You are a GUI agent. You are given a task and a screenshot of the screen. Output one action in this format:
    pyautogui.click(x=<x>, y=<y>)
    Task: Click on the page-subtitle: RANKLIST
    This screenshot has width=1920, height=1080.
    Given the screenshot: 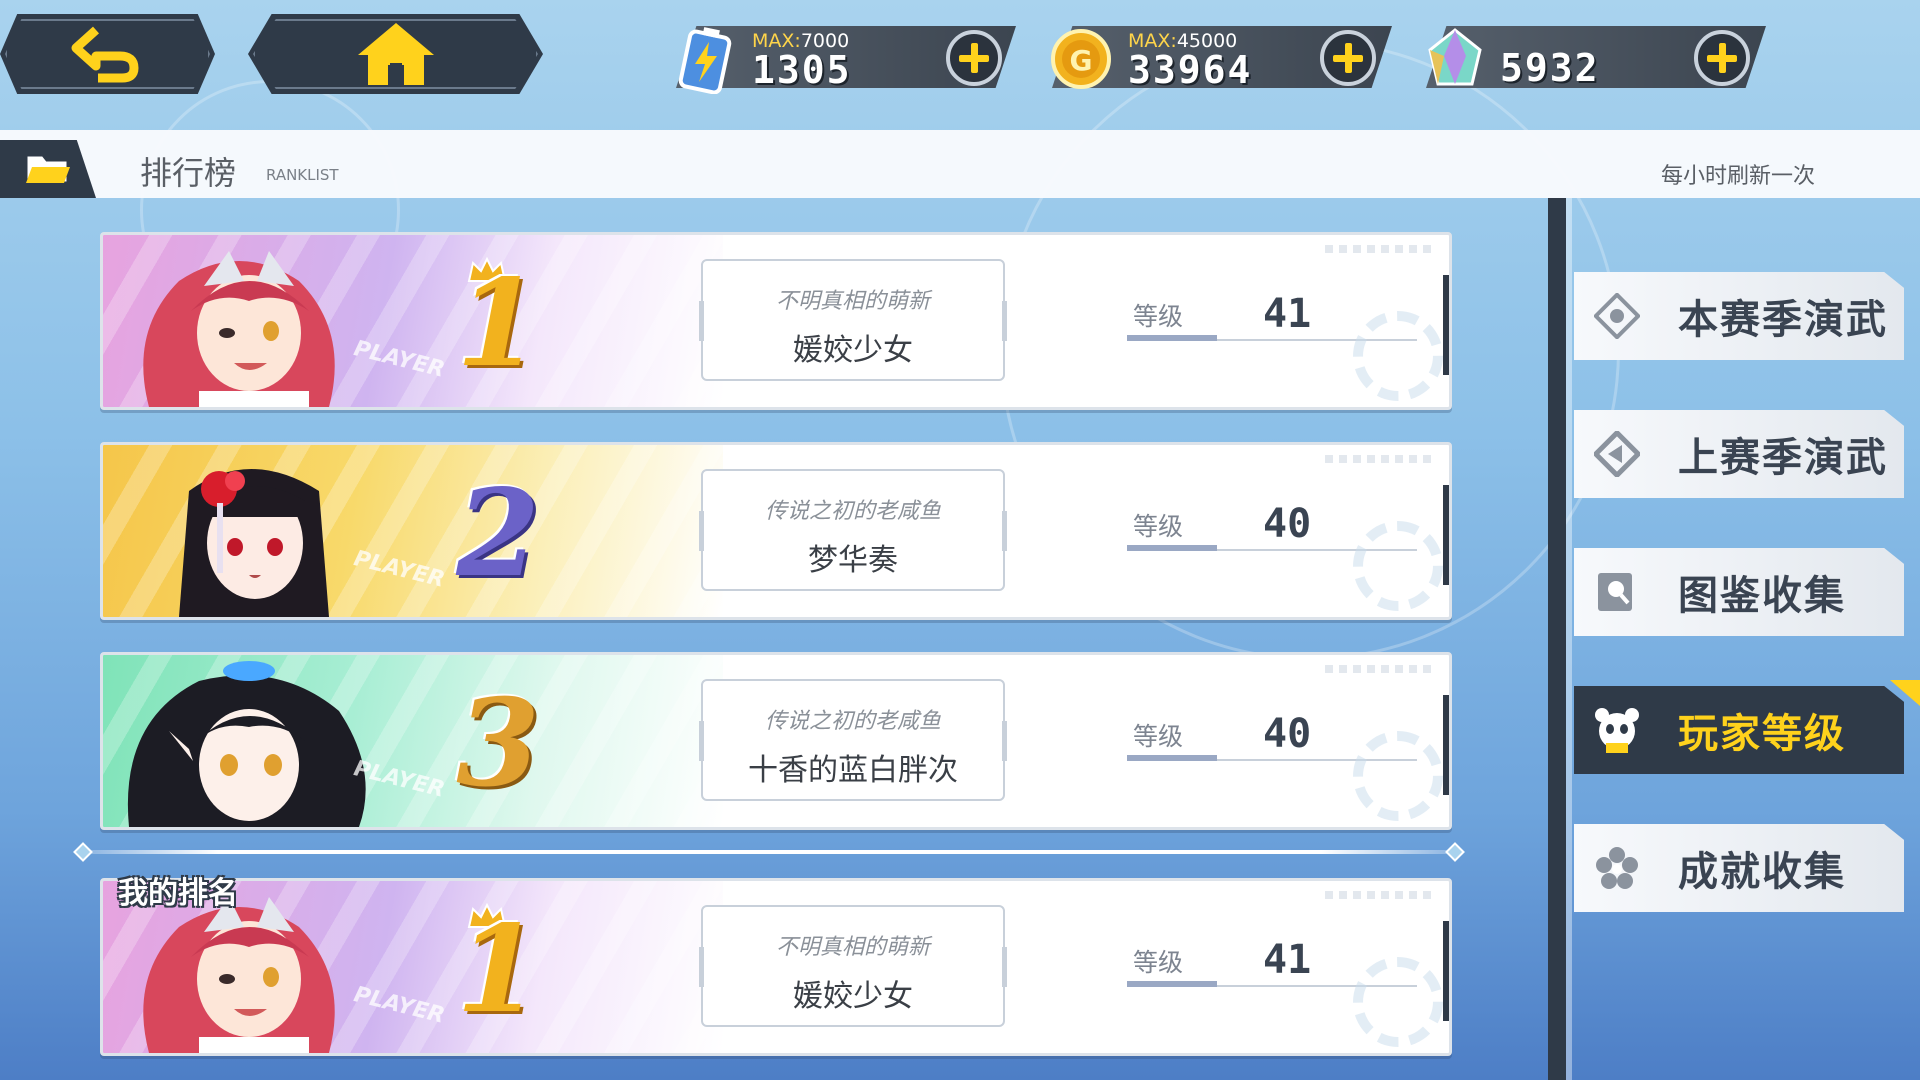 What is the action you would take?
    pyautogui.click(x=302, y=175)
    